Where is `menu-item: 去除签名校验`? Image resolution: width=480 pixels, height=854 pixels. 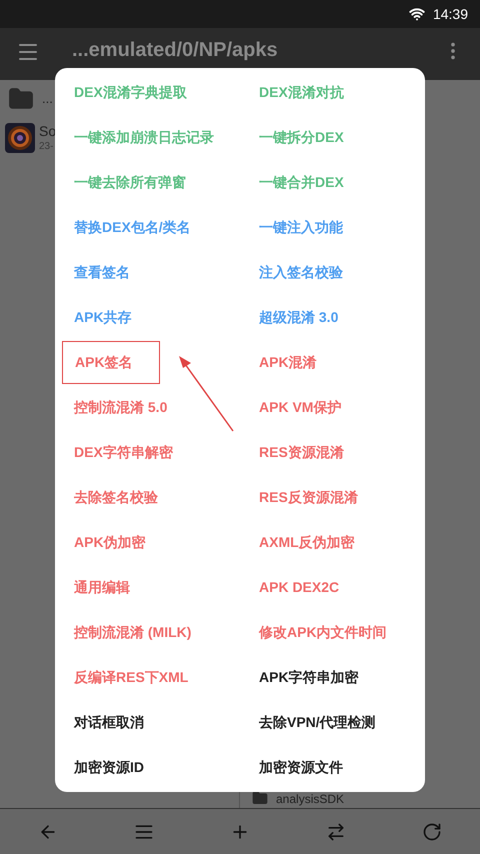 menu-item: 去除签名校验 is located at coordinates (116, 497).